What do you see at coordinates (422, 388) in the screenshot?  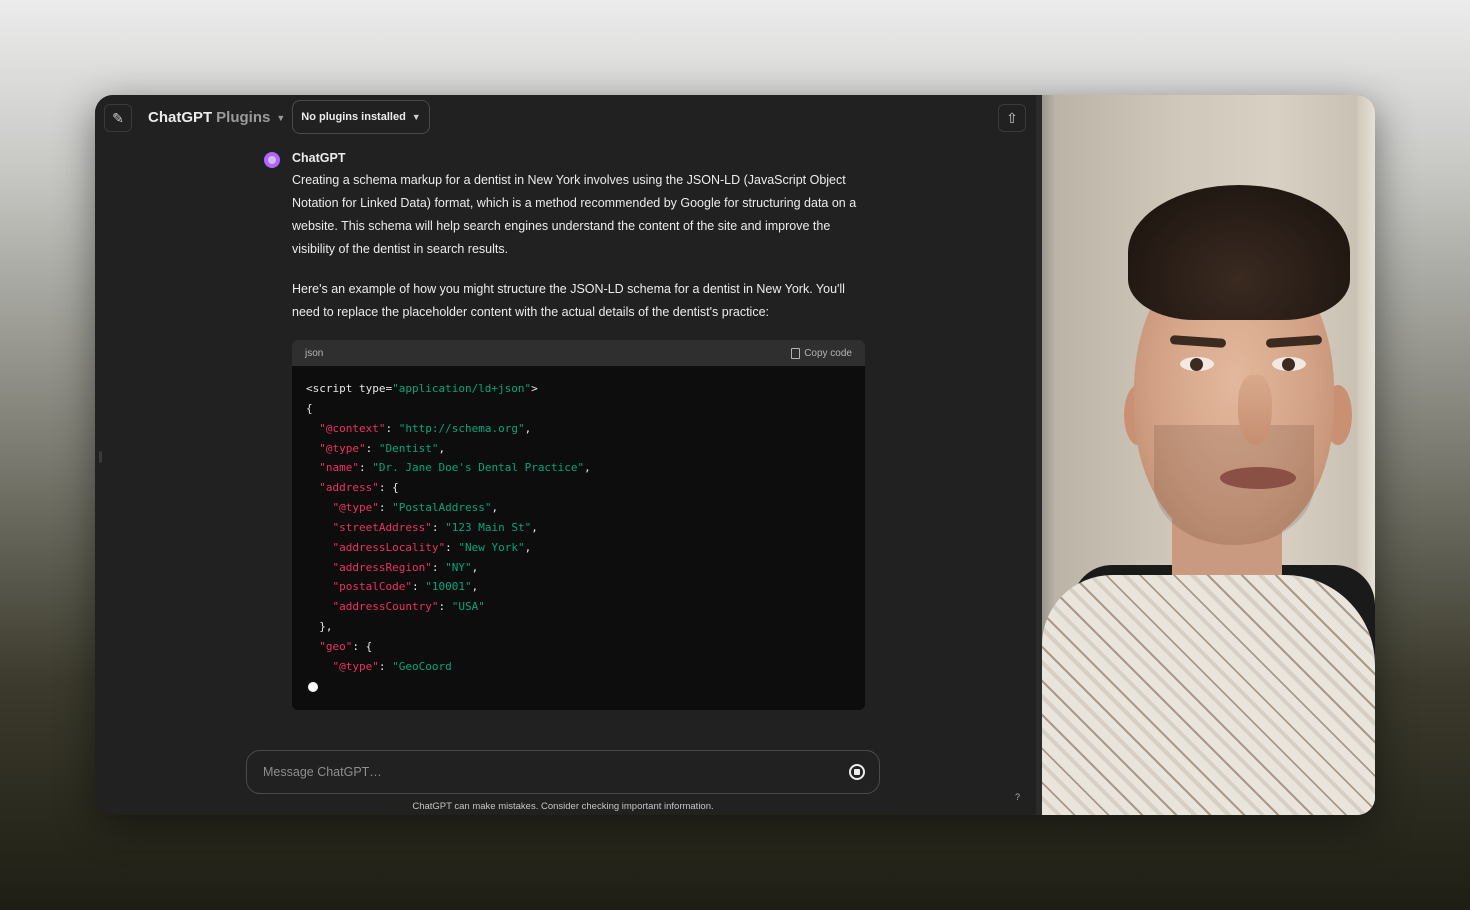 I see `code-line: <script type="application/ld+json">` at bounding box center [422, 388].